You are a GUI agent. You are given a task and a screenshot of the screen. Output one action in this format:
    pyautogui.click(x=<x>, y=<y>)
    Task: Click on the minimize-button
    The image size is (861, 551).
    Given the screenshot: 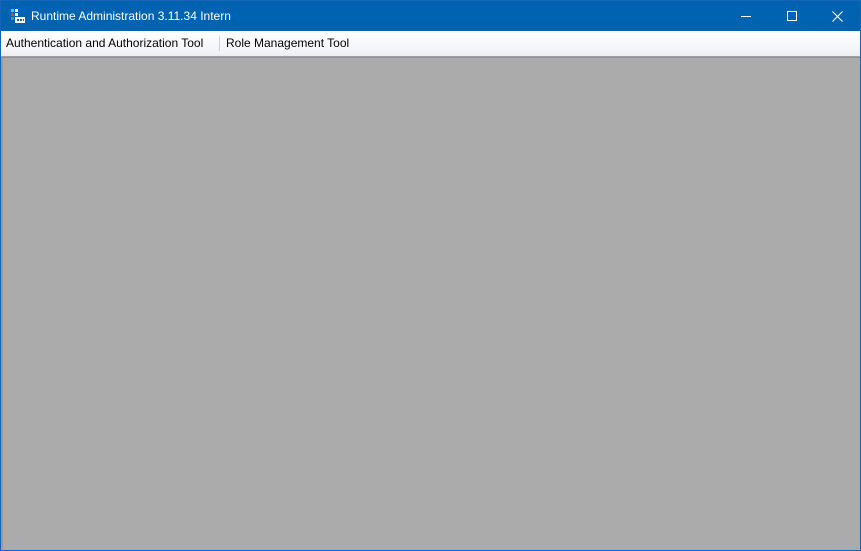 What is the action you would take?
    pyautogui.click(x=746, y=16)
    